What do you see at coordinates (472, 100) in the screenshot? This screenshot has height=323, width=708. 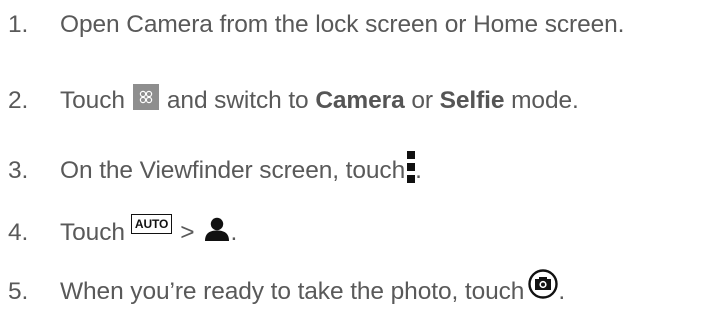 I see `selfie-mode-label: Selfie` at bounding box center [472, 100].